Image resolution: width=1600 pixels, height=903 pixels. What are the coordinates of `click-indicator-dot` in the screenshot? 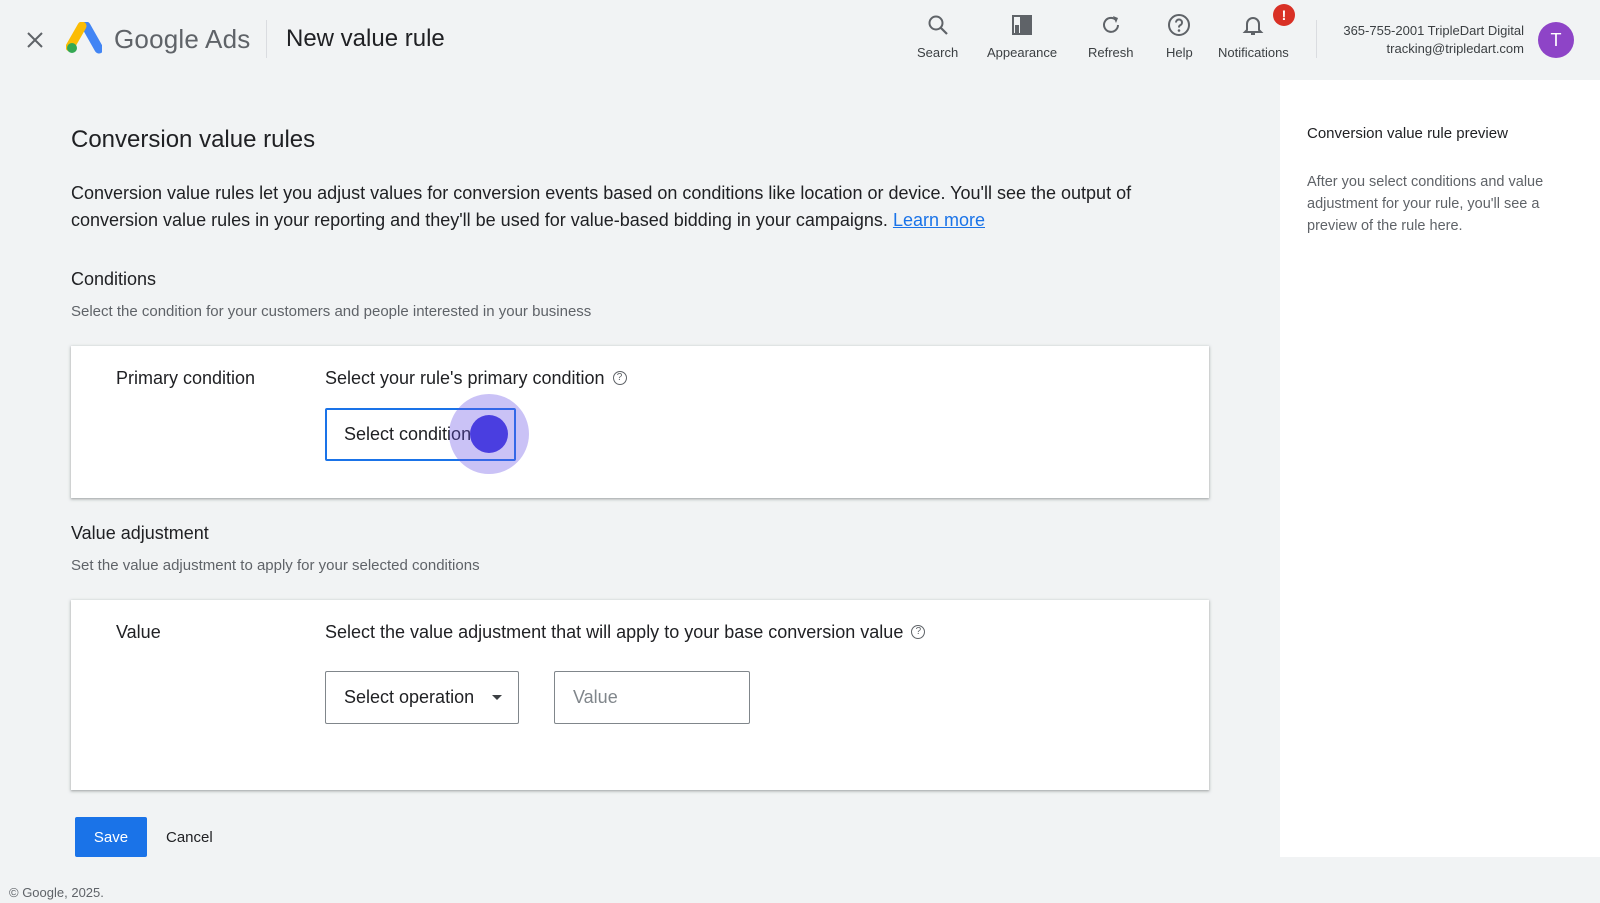 It's located at (489, 434).